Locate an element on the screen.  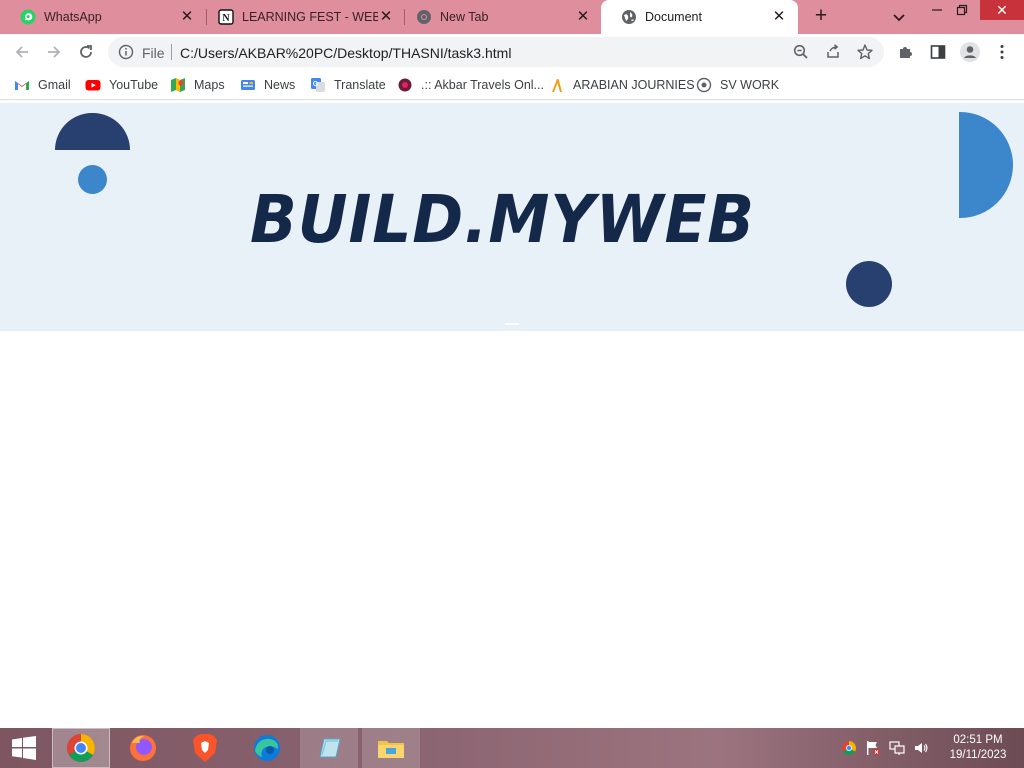
navy-semicircle-shape is located at coordinates (92, 131).